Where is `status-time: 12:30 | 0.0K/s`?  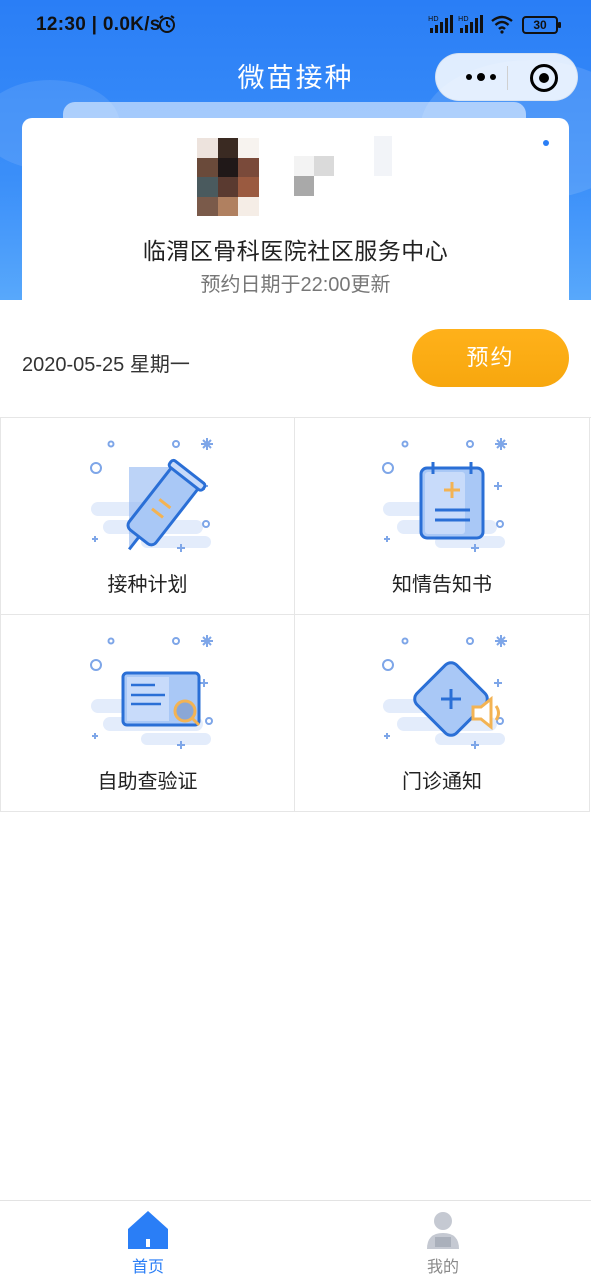 status-time: 12:30 | 0.0K/s is located at coordinates (98, 24).